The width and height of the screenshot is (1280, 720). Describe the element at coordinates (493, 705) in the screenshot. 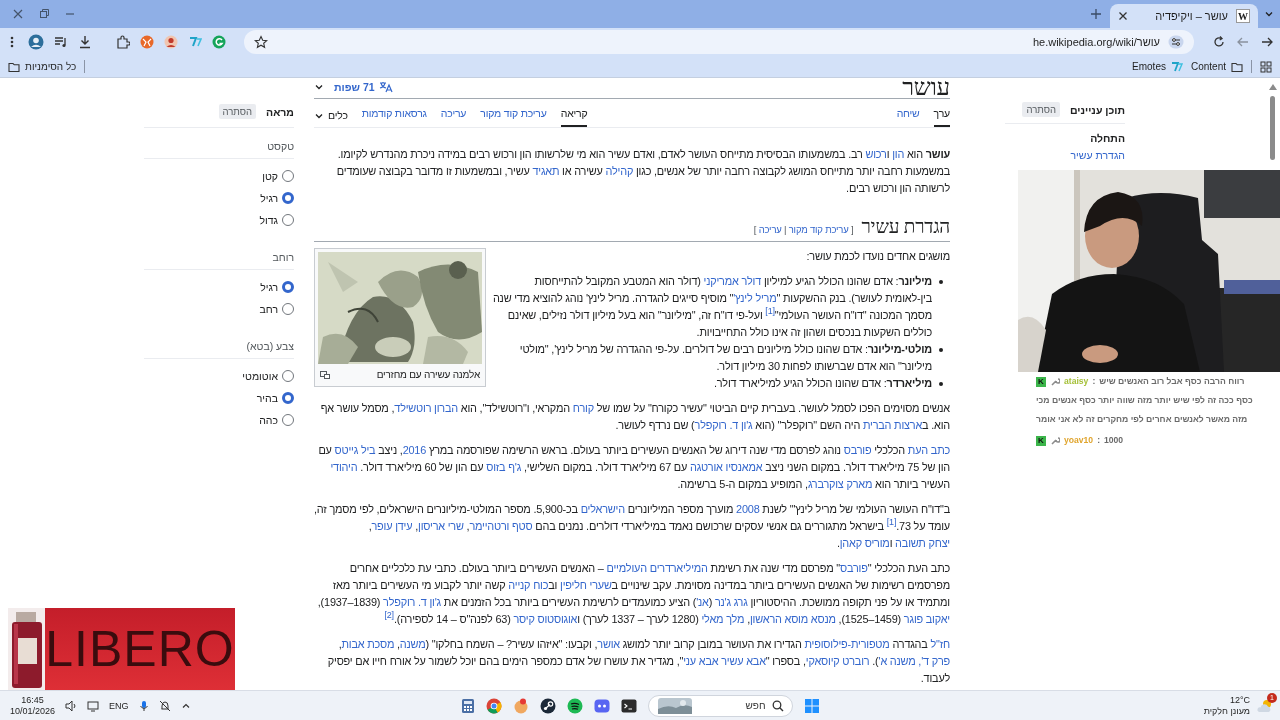

I see `browser-icon` at that location.